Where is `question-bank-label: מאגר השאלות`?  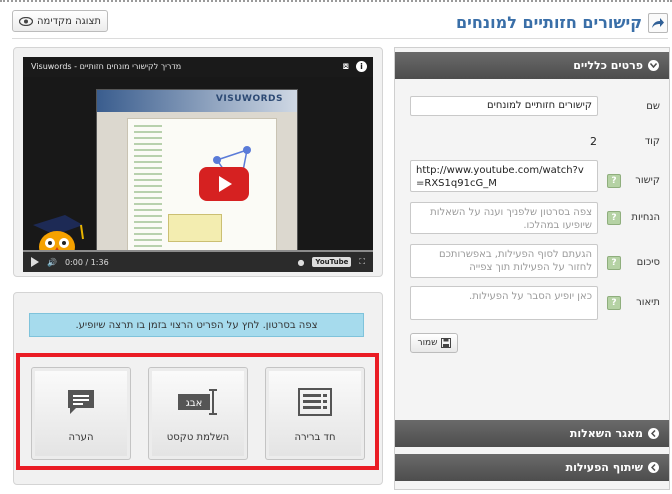 question-bank-label: מאגר השאלות is located at coordinates (606, 433).